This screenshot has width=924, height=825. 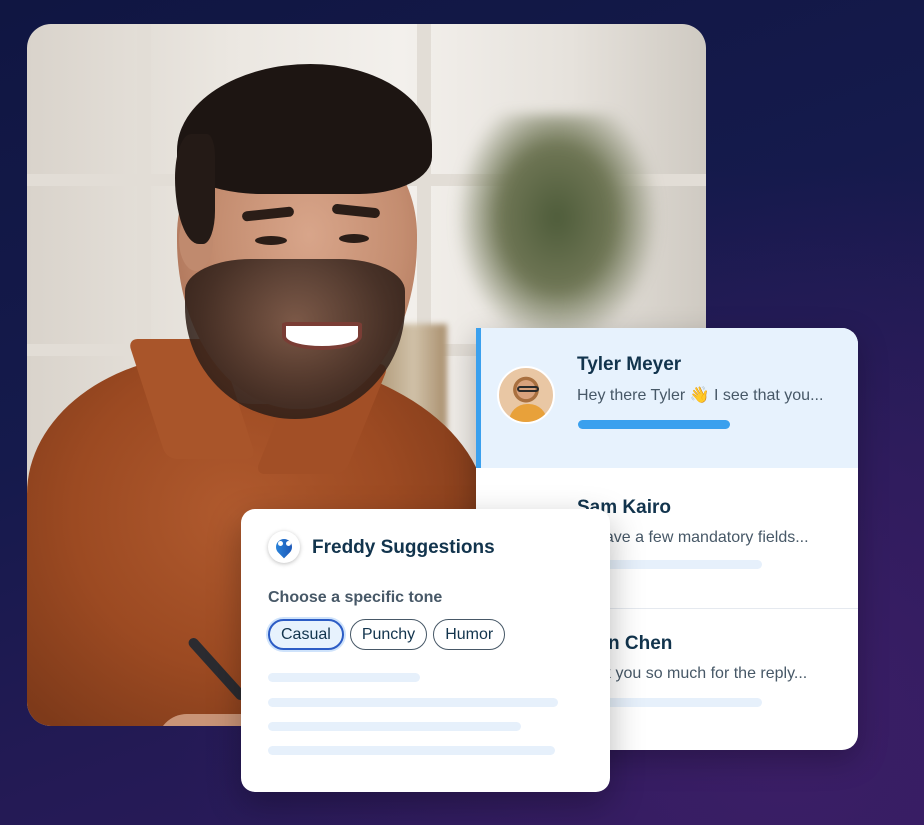 What do you see at coordinates (355, 597) in the screenshot?
I see `tone-label: Choose a specific tone` at bounding box center [355, 597].